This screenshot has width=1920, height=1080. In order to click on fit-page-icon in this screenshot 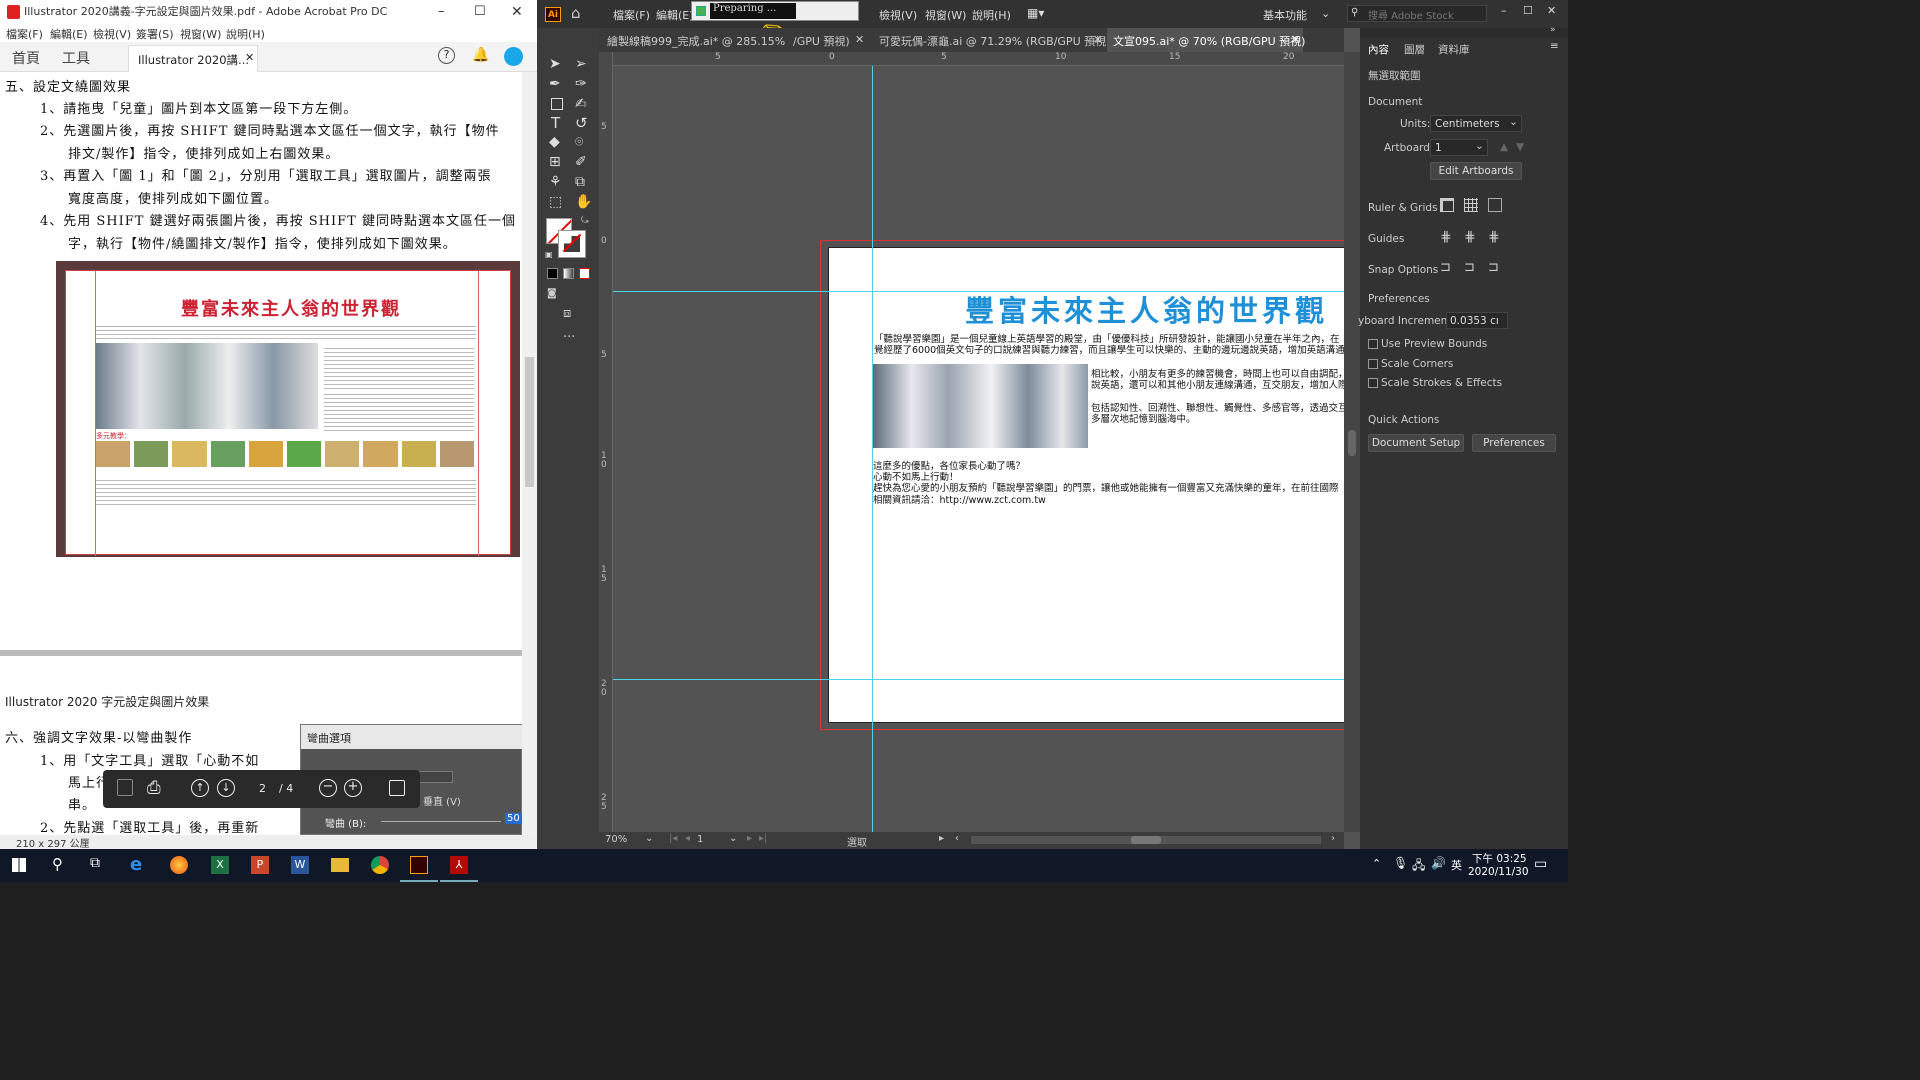, I will do `click(397, 788)`.